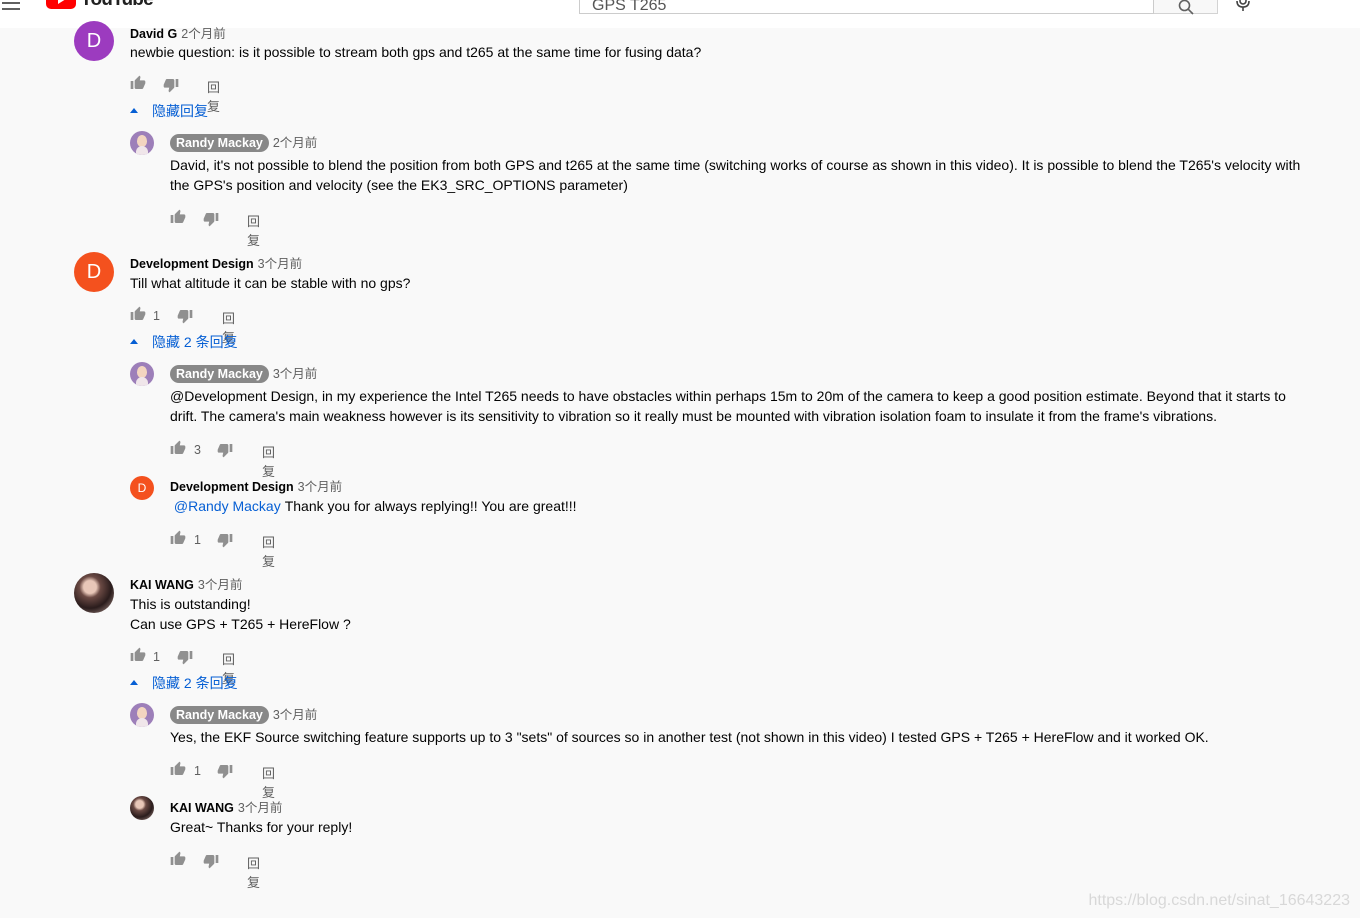 The height and width of the screenshot is (918, 1360). What do you see at coordinates (11, 7) in the screenshot?
I see `menu-icon` at bounding box center [11, 7].